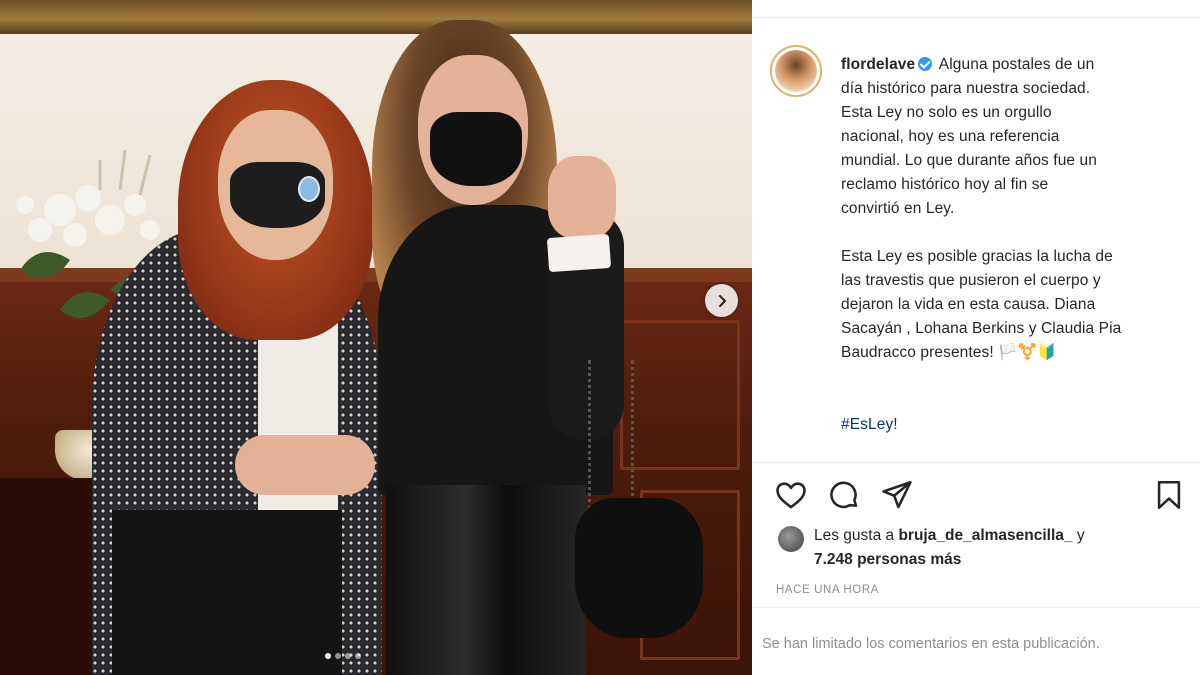 This screenshot has width=1200, height=675. I want to click on likes-line-2: 7.248 personas más, so click(994, 560).